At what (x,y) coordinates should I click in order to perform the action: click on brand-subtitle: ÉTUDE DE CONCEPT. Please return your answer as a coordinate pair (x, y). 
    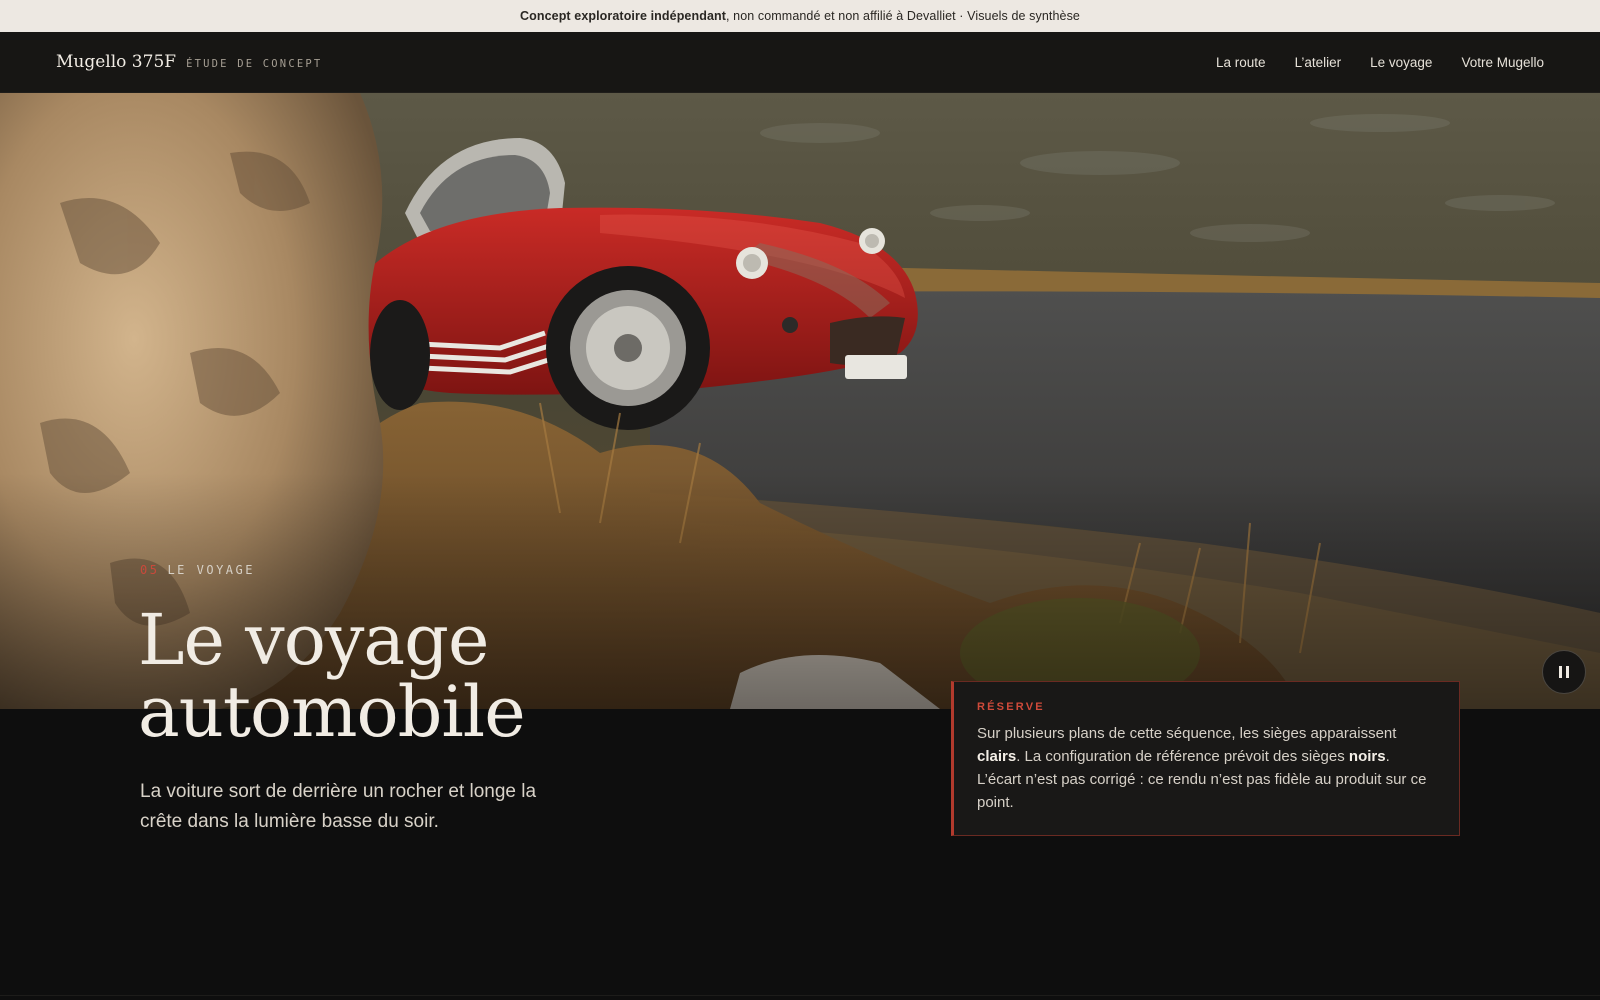
    Looking at the image, I should click on (254, 64).